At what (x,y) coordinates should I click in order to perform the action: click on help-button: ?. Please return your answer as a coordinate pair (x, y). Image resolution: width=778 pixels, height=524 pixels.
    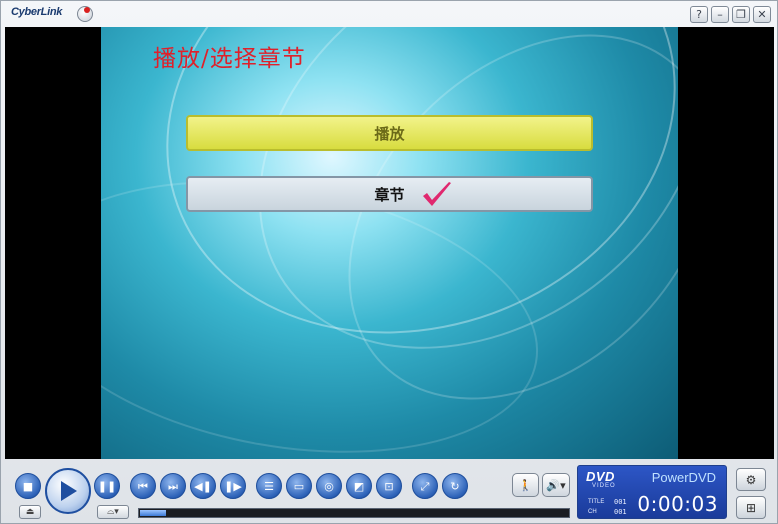
    Looking at the image, I should click on (699, 14).